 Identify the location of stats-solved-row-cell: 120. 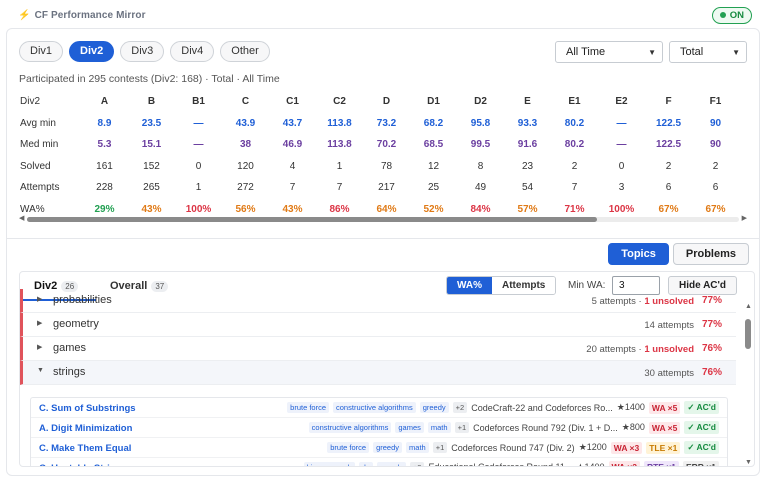
(245, 166).